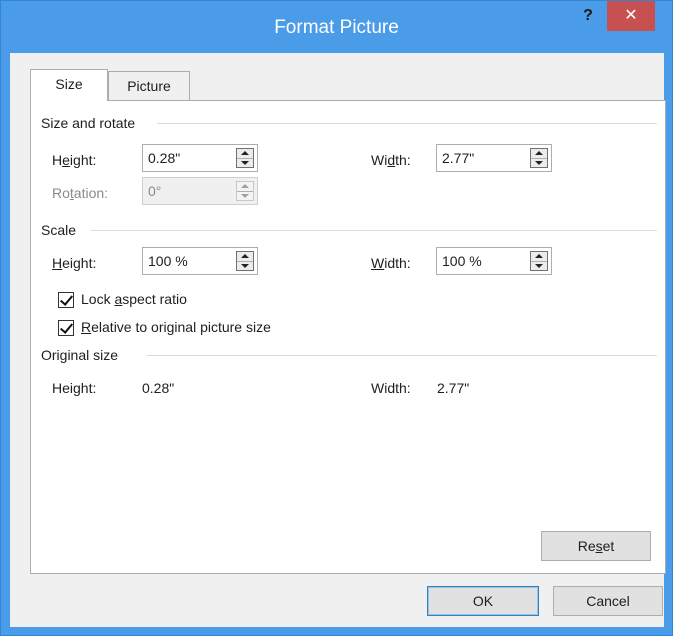 The width and height of the screenshot is (673, 636). What do you see at coordinates (80, 193) in the screenshot?
I see `rotation-label: Rotation:` at bounding box center [80, 193].